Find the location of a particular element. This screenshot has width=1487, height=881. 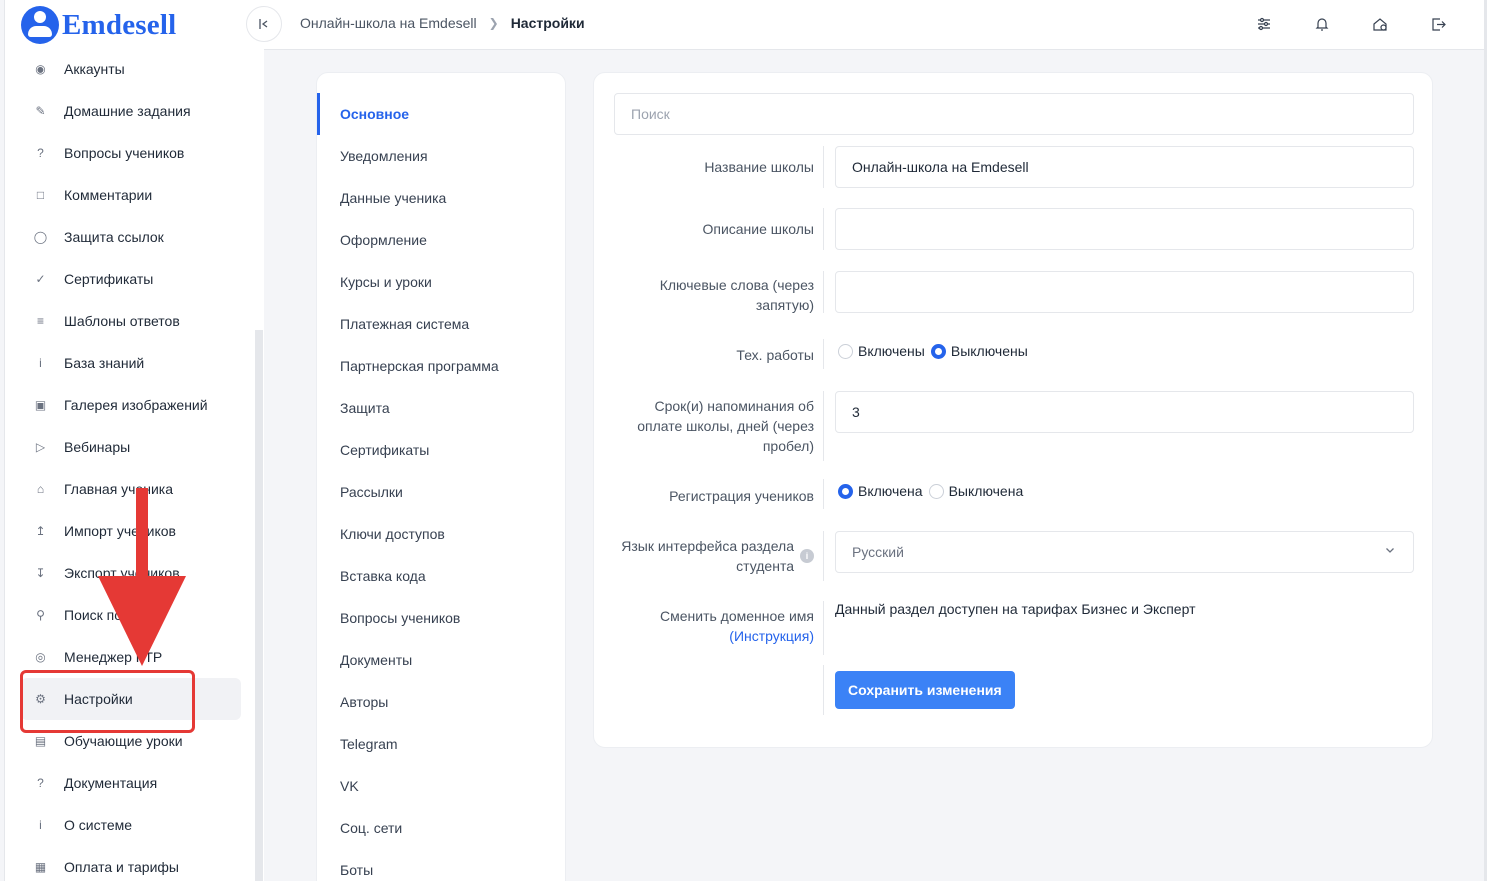

settings-menu-item: Ключи доступов is located at coordinates (442, 534).